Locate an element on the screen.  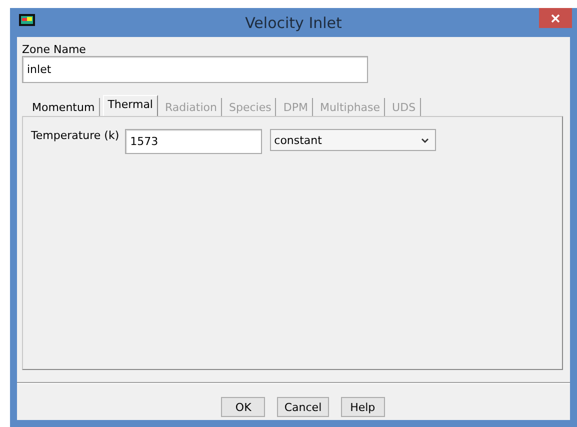
tab: Thermal is located at coordinates (130, 105).